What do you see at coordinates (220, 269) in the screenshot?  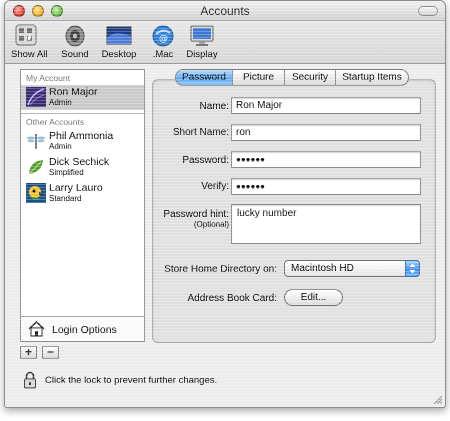 I see `home-directory-label: Store Home Directory on:` at bounding box center [220, 269].